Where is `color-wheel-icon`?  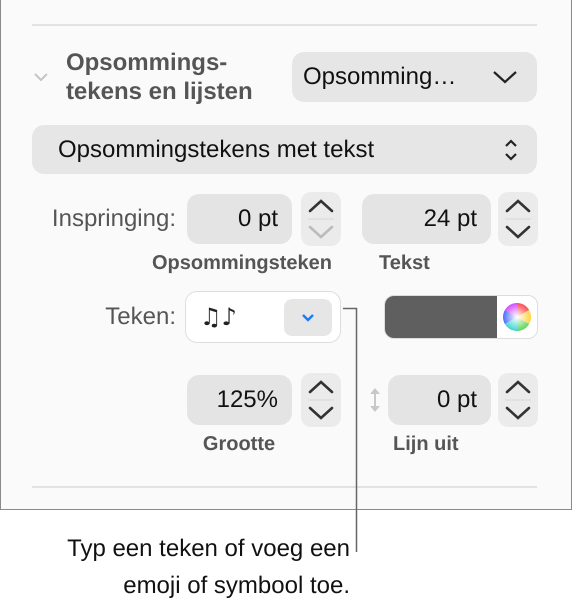 color-wheel-icon is located at coordinates (517, 317).